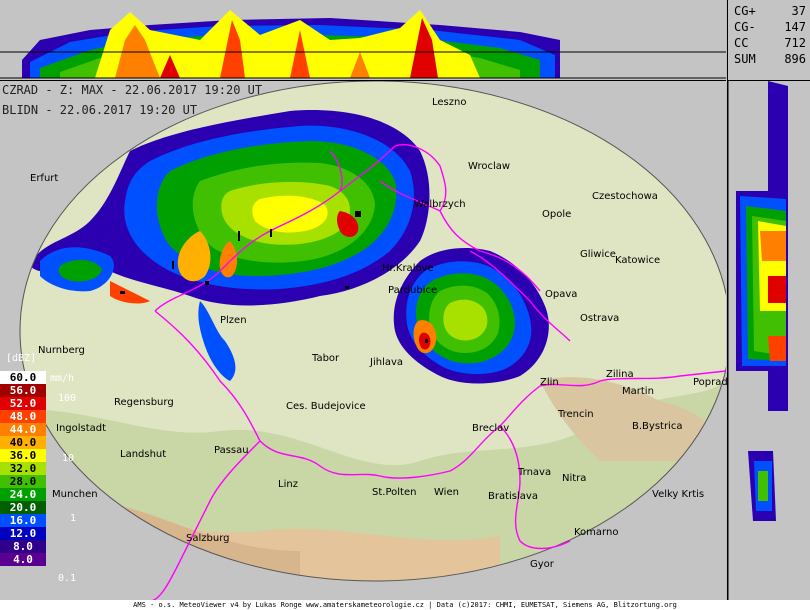  What do you see at coordinates (542, 564) in the screenshot?
I see `city-label: Gyor` at bounding box center [542, 564].